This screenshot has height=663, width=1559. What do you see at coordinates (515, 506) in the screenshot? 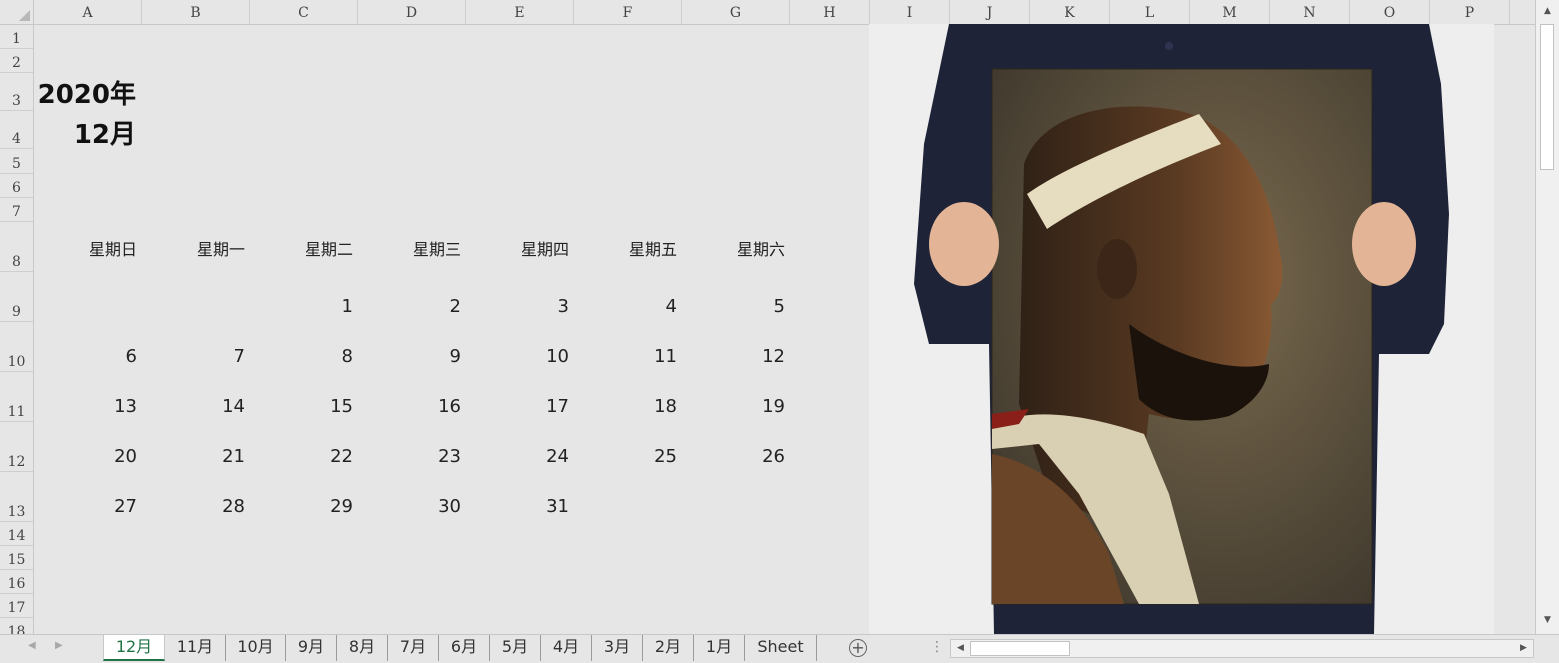
I see `calendar-day-cell: 31` at bounding box center [515, 506].